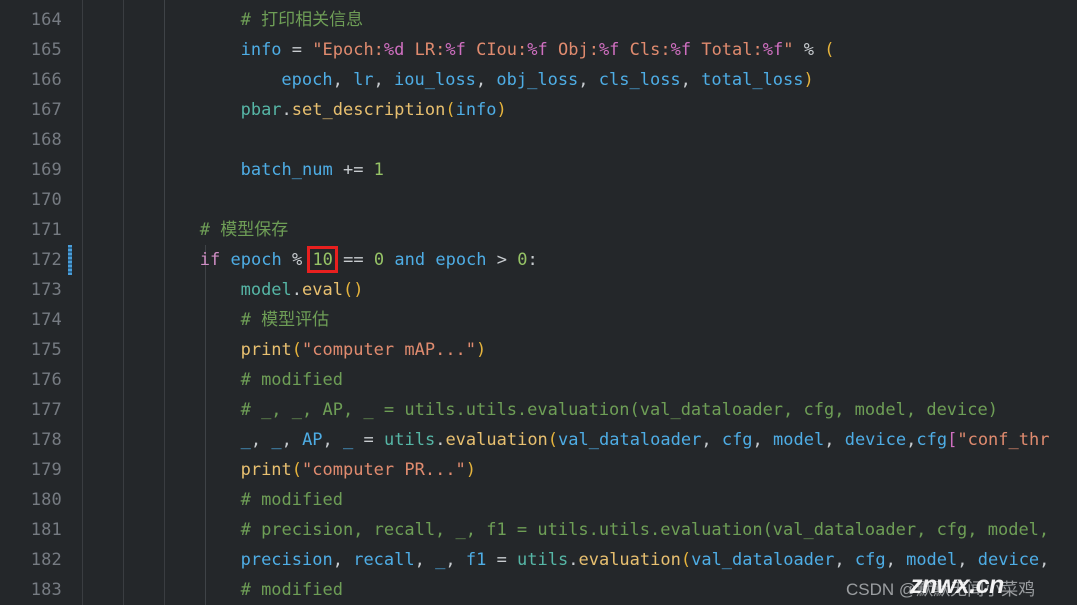 This screenshot has width=1077, height=605. I want to click on code-token: set_description, so click(368, 110).